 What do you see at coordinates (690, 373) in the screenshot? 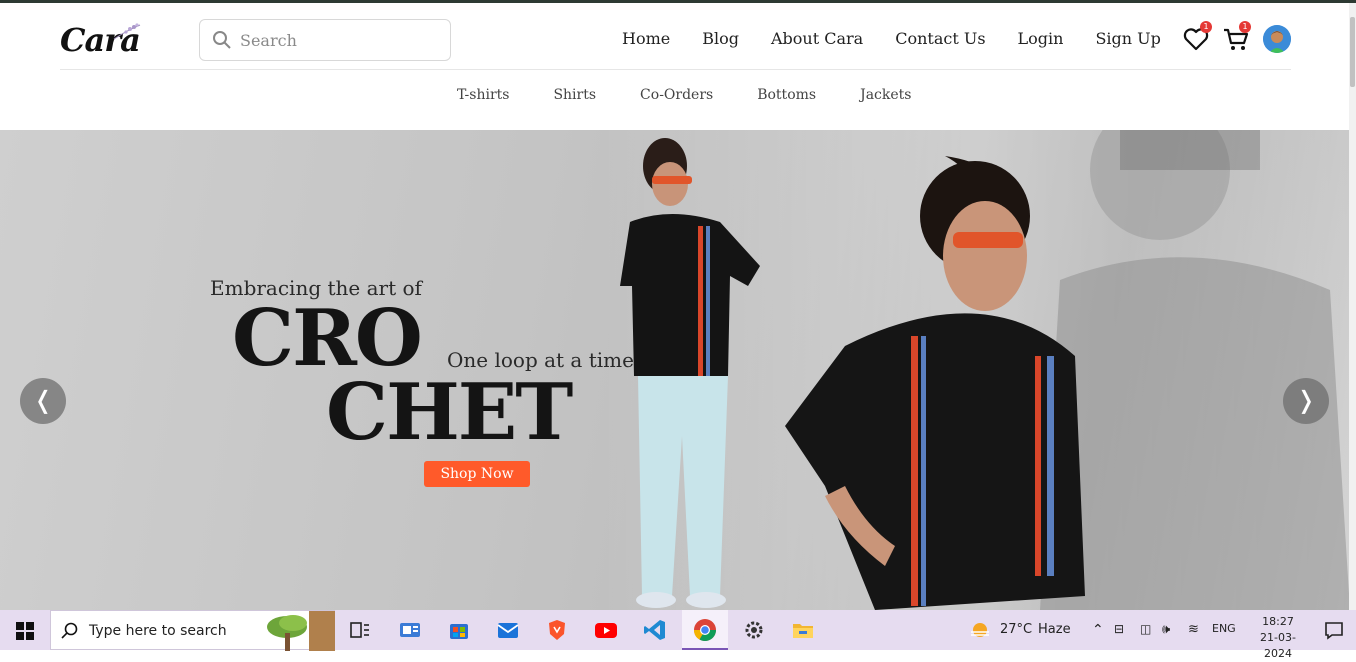
I see `hero-standing-model-image` at bounding box center [690, 373].